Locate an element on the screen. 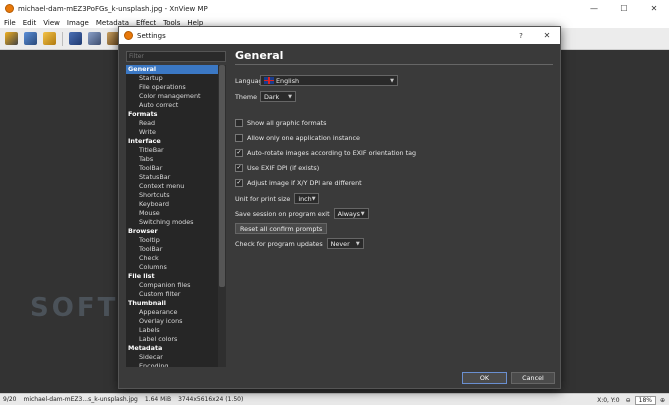 Image resolution: width=669 pixels, height=405 pixels. updates-select: Never ▼ is located at coordinates (345, 243).